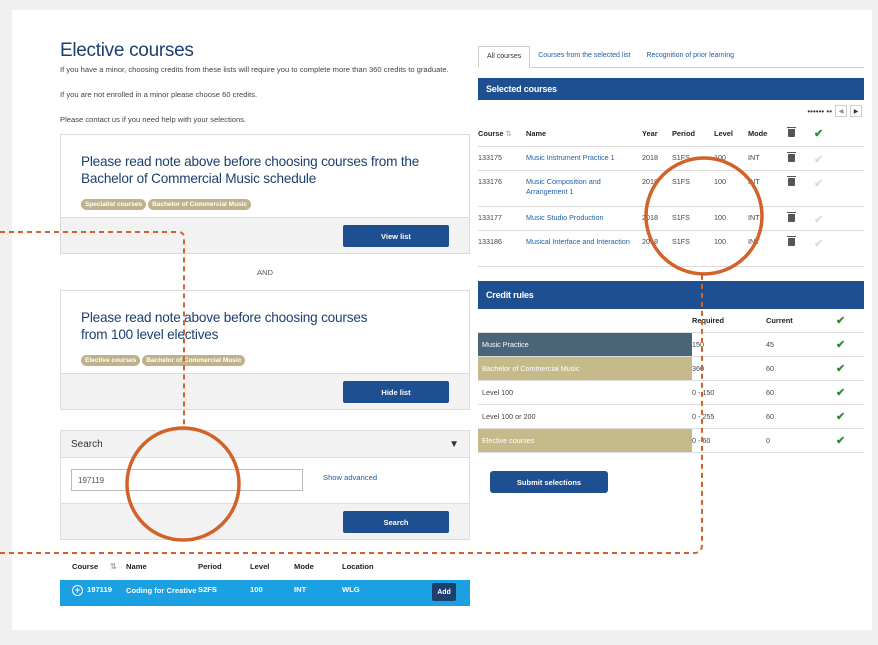  Describe the element at coordinates (396, 392) in the screenshot. I see `hide-list-button: Hide list` at that location.